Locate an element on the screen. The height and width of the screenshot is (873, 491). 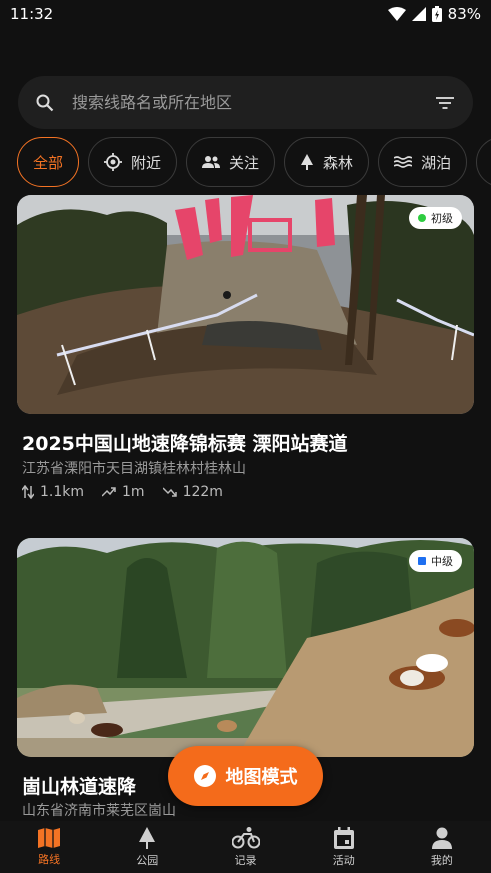
route-stats: 1.1km 1m 122m is located at coordinates (122, 492).